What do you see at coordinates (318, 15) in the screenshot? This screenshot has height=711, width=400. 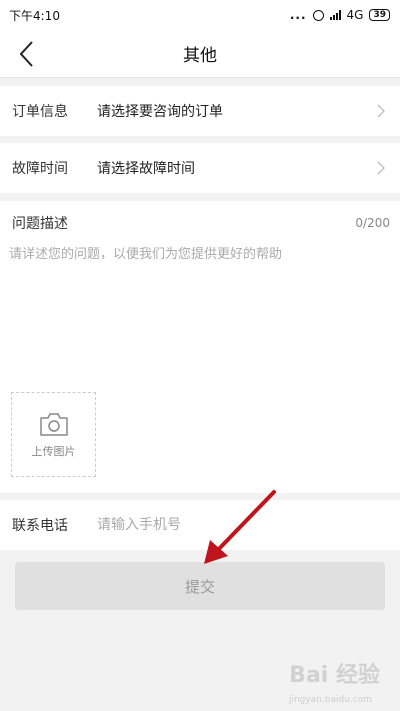 I see `alarm-icon` at bounding box center [318, 15].